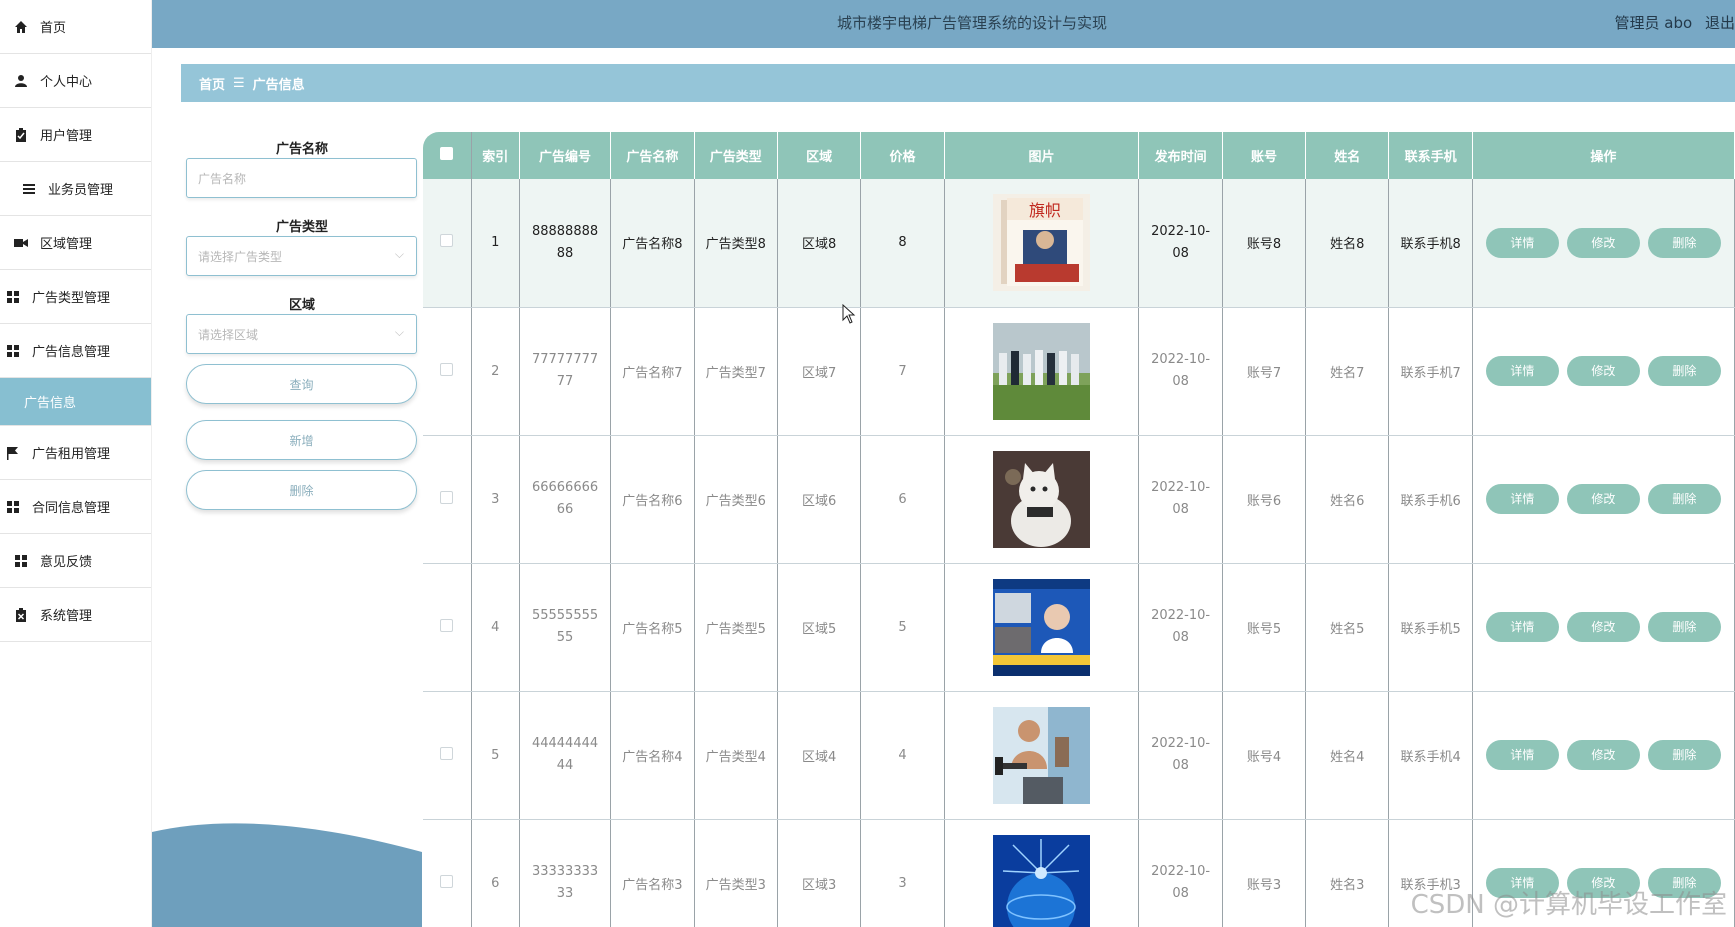  Describe the element at coordinates (301, 334) in the screenshot. I see `area-select: 请选择区域 ⌵` at that location.